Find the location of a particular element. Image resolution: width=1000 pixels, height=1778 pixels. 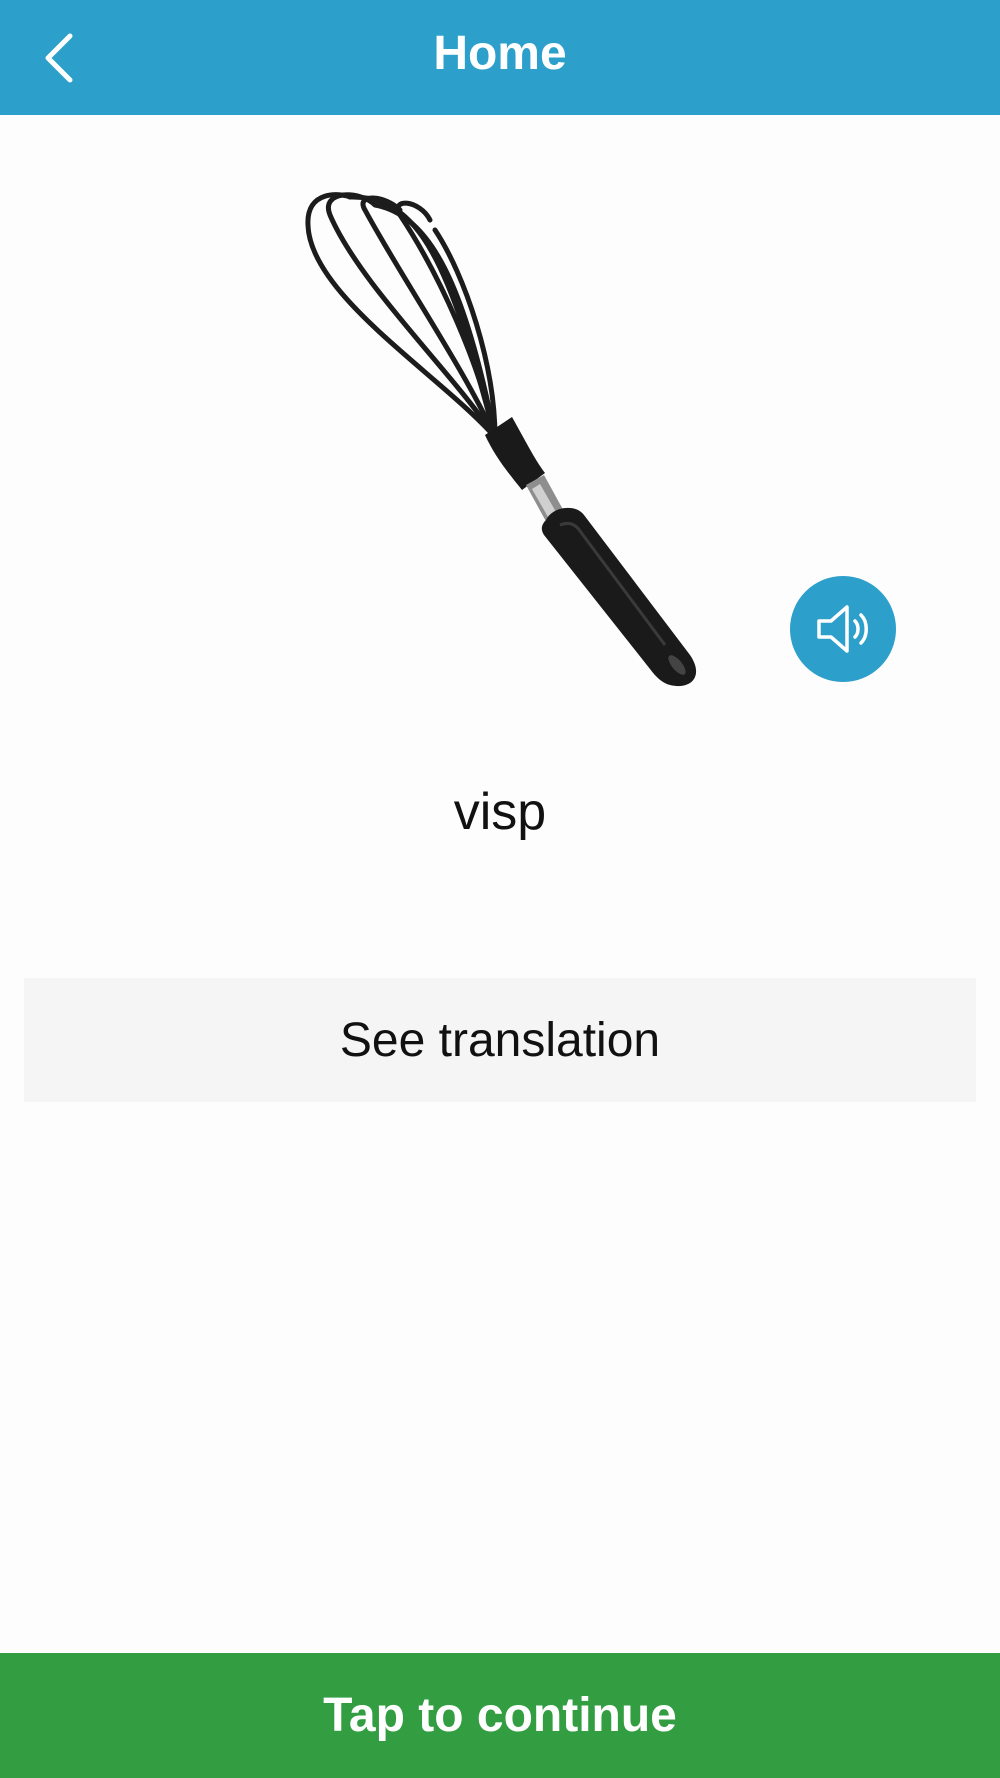

word-label: visp is located at coordinates (500, 812).